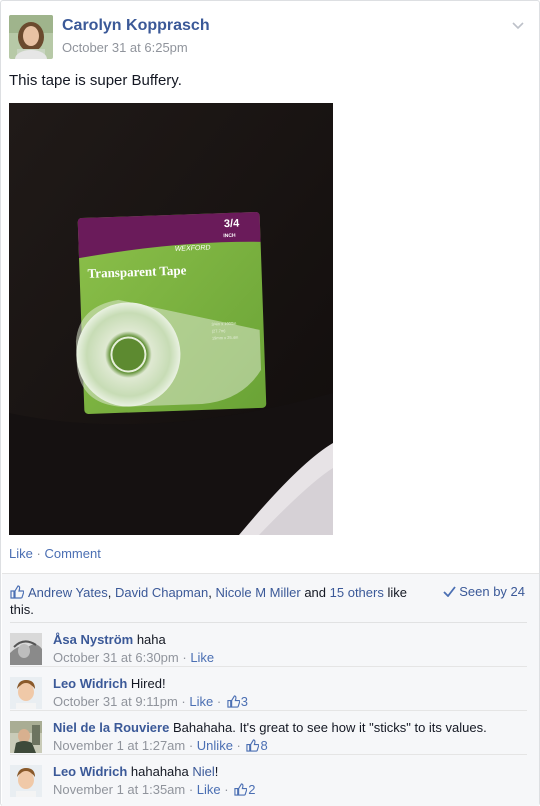  I want to click on comment-timestamp: October 31 at 6:30pm, so click(116, 657).